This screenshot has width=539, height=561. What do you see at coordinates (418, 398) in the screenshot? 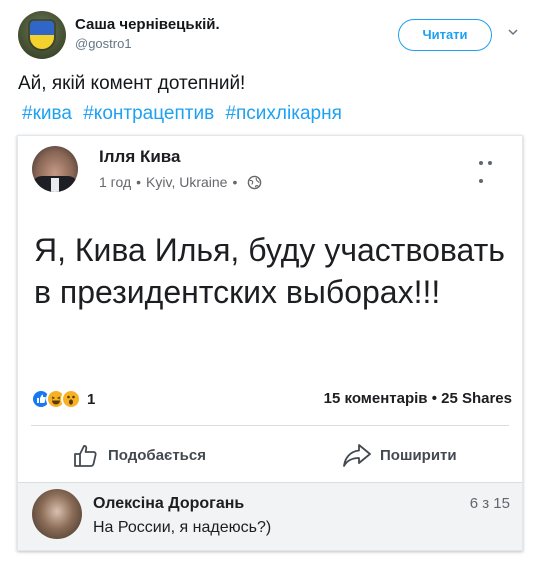
I see `comments-shares-count: 15 коментарів • 25 Shares` at bounding box center [418, 398].